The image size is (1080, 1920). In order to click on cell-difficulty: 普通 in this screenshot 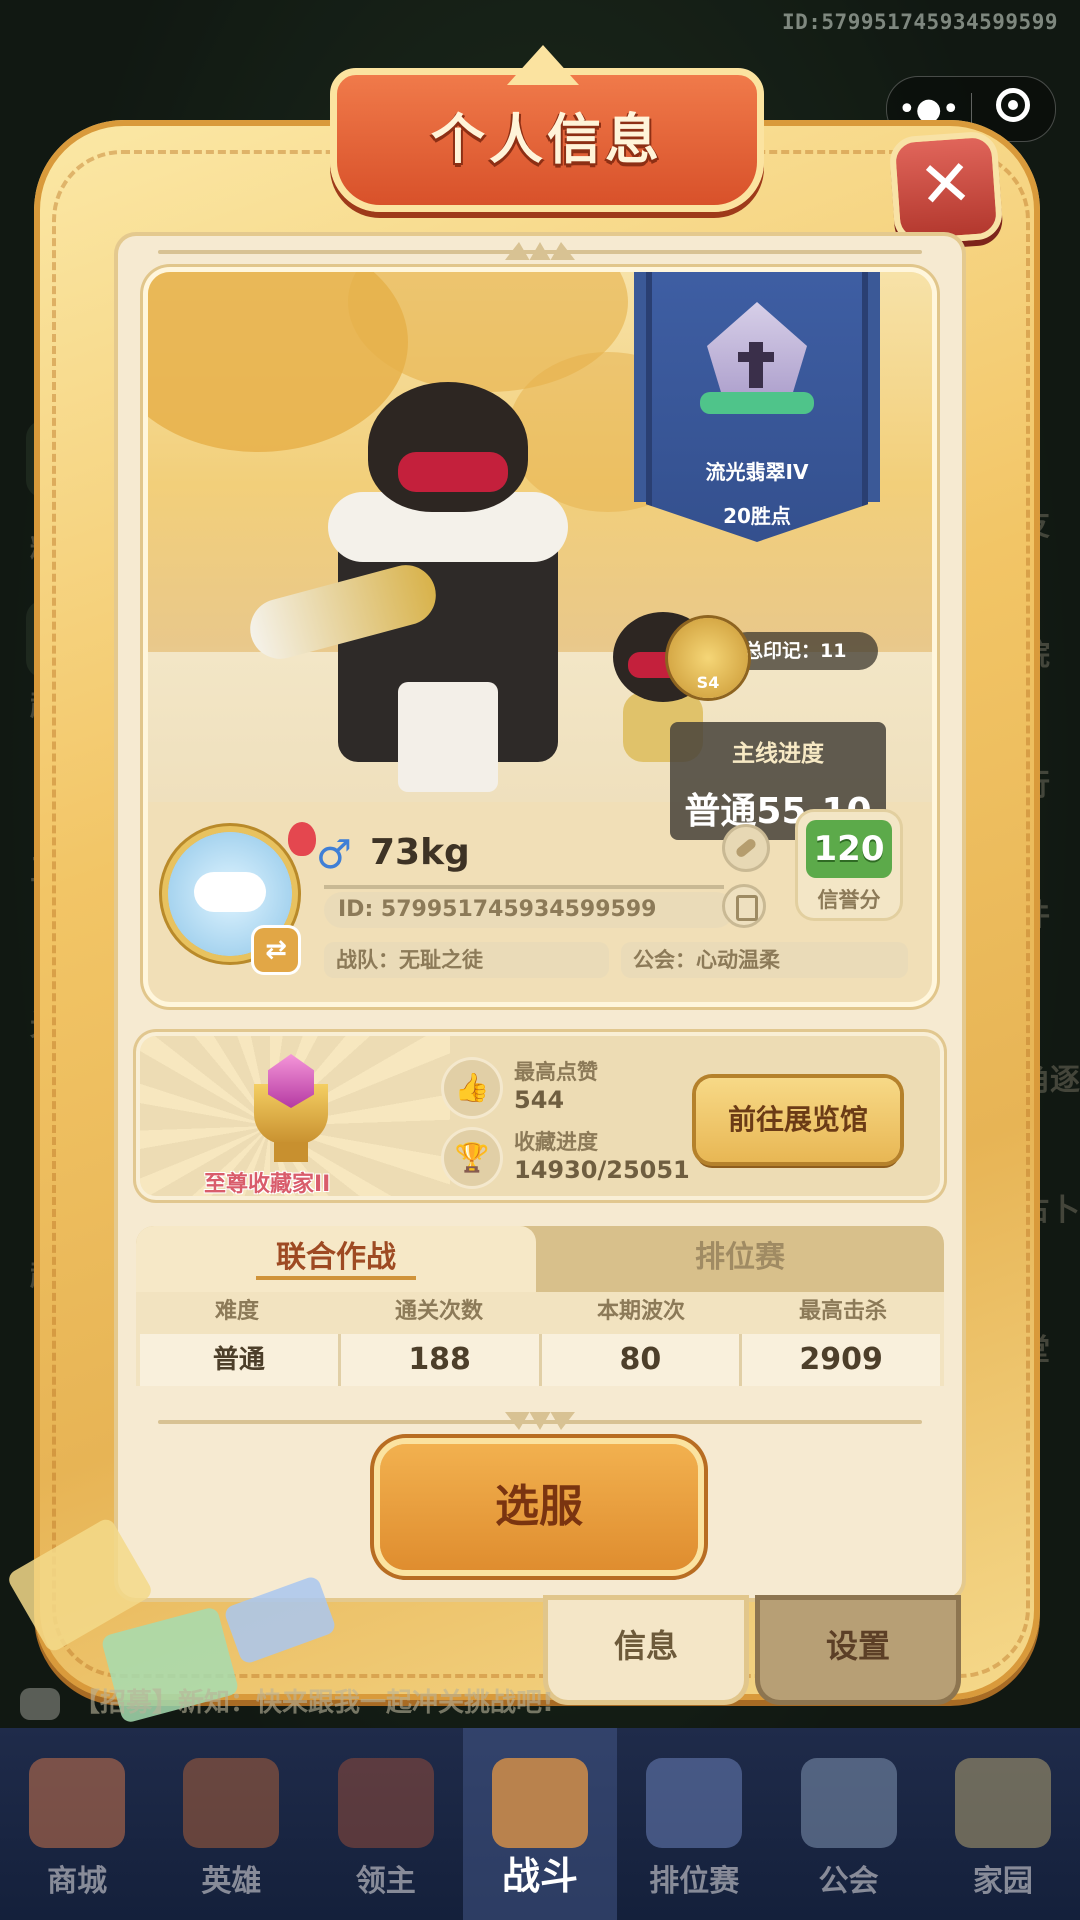, I will do `click(240, 1360)`.